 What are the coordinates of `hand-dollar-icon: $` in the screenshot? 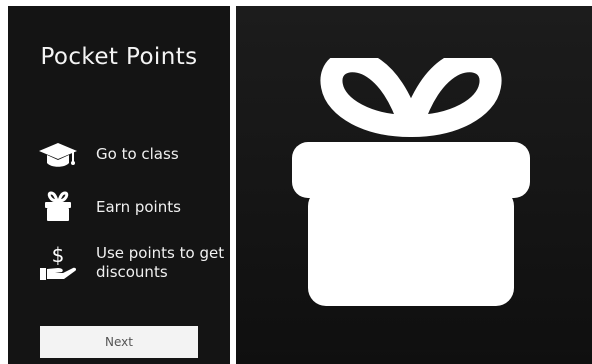 It's located at (58, 262).